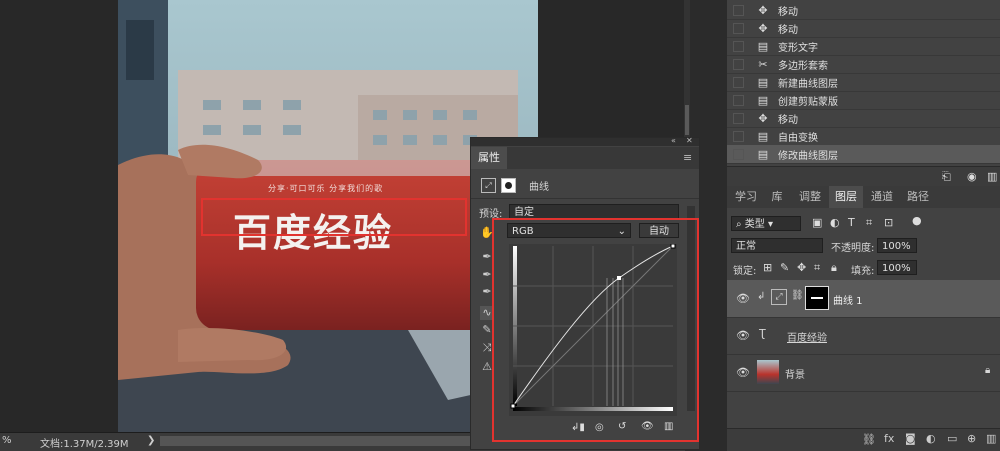 This screenshot has width=1000, height=451. I want to click on fill-label: 填充:, so click(863, 271).